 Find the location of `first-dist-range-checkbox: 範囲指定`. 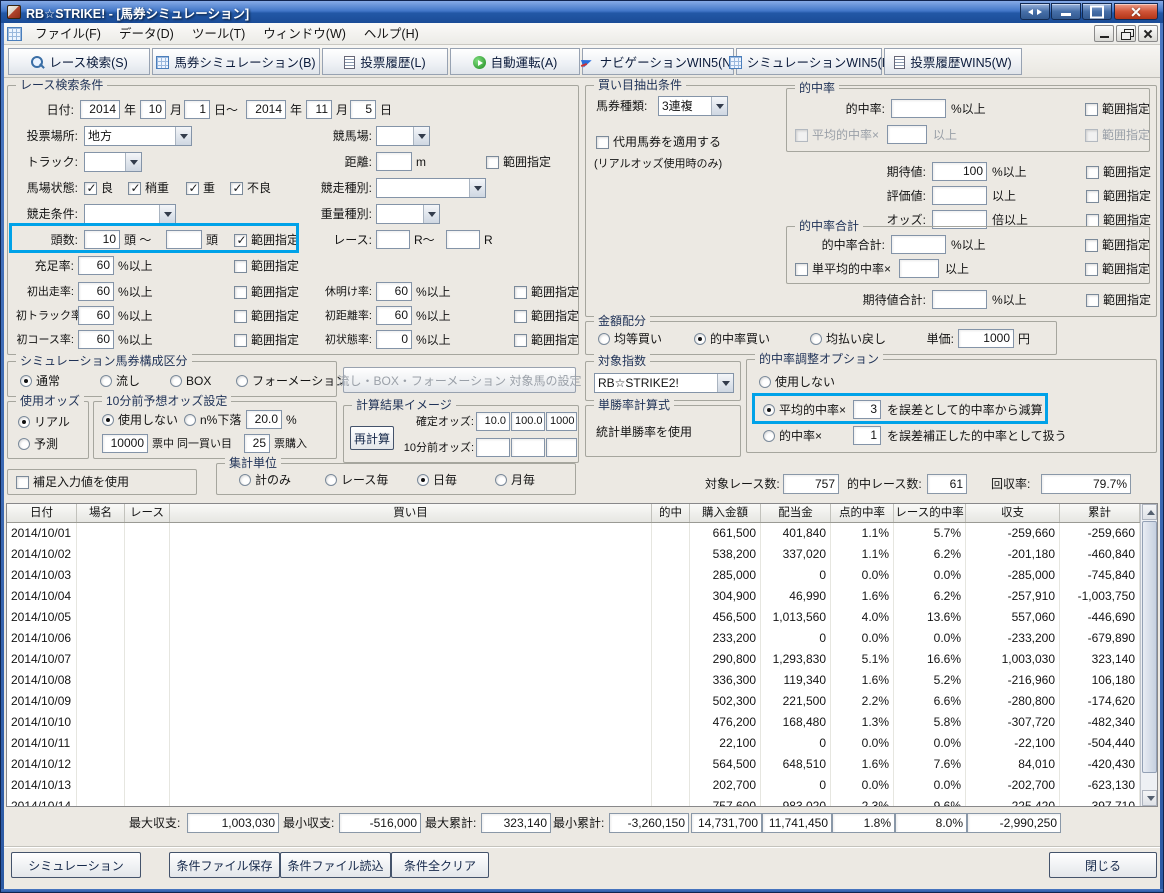

first-dist-range-checkbox: 範囲指定 is located at coordinates (546, 316).